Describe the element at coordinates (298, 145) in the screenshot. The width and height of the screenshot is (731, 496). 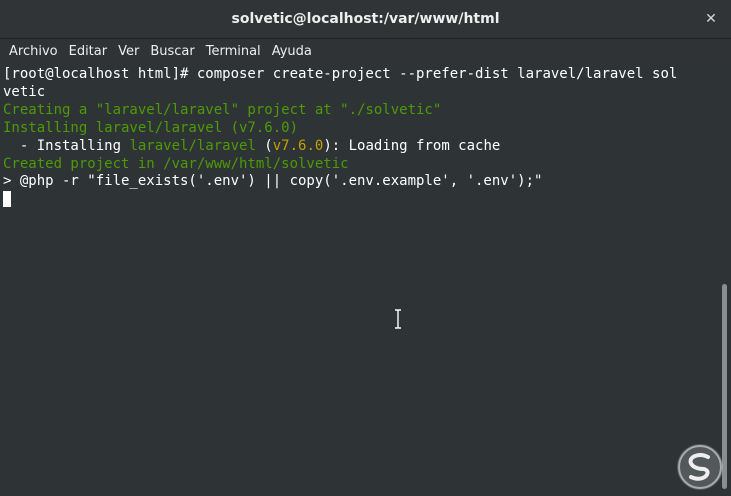
I see `terminal-version: v7.6.0` at that location.